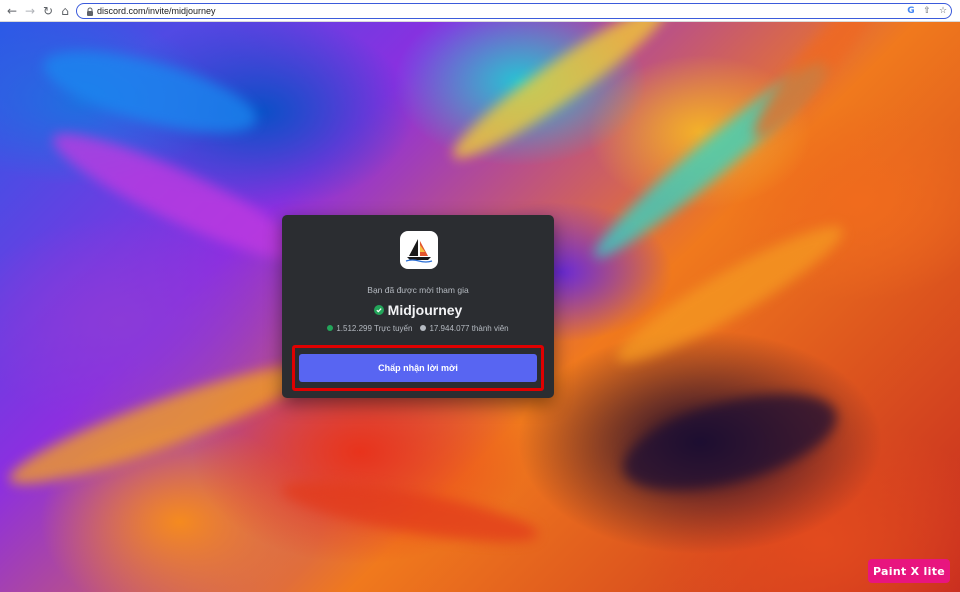 The height and width of the screenshot is (592, 960). Describe the element at coordinates (378, 310) in the screenshot. I see `verified-check-icon` at that location.